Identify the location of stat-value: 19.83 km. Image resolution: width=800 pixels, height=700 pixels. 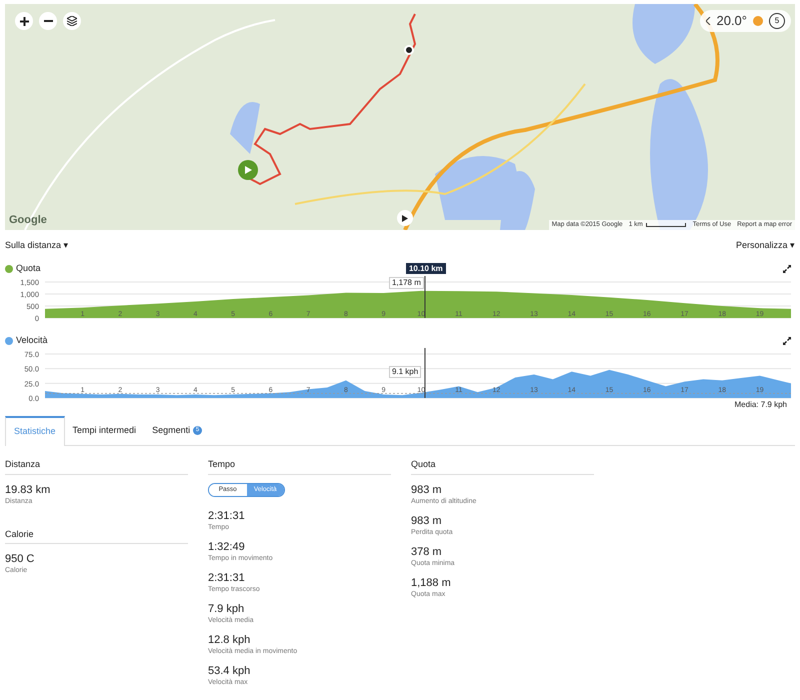
(28, 489).